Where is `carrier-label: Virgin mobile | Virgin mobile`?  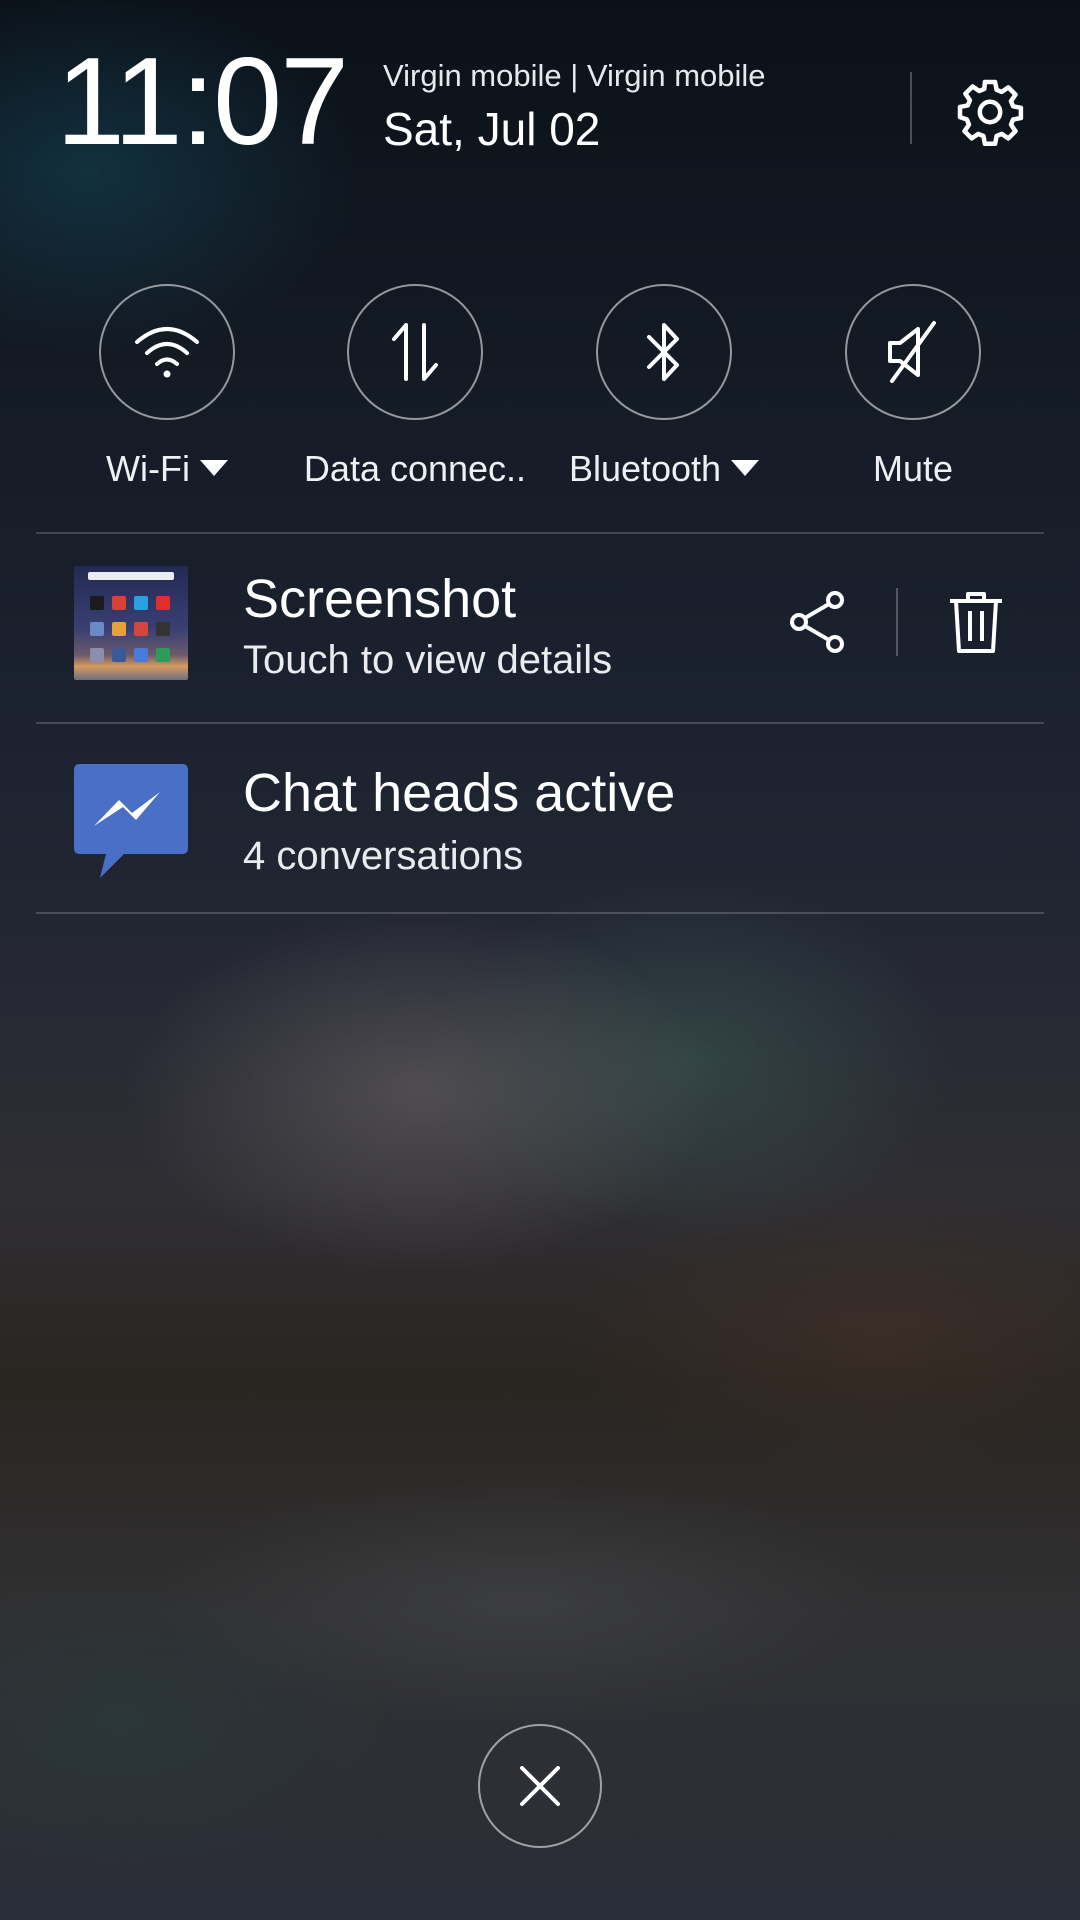 carrier-label: Virgin mobile | Virgin mobile is located at coordinates (574, 75).